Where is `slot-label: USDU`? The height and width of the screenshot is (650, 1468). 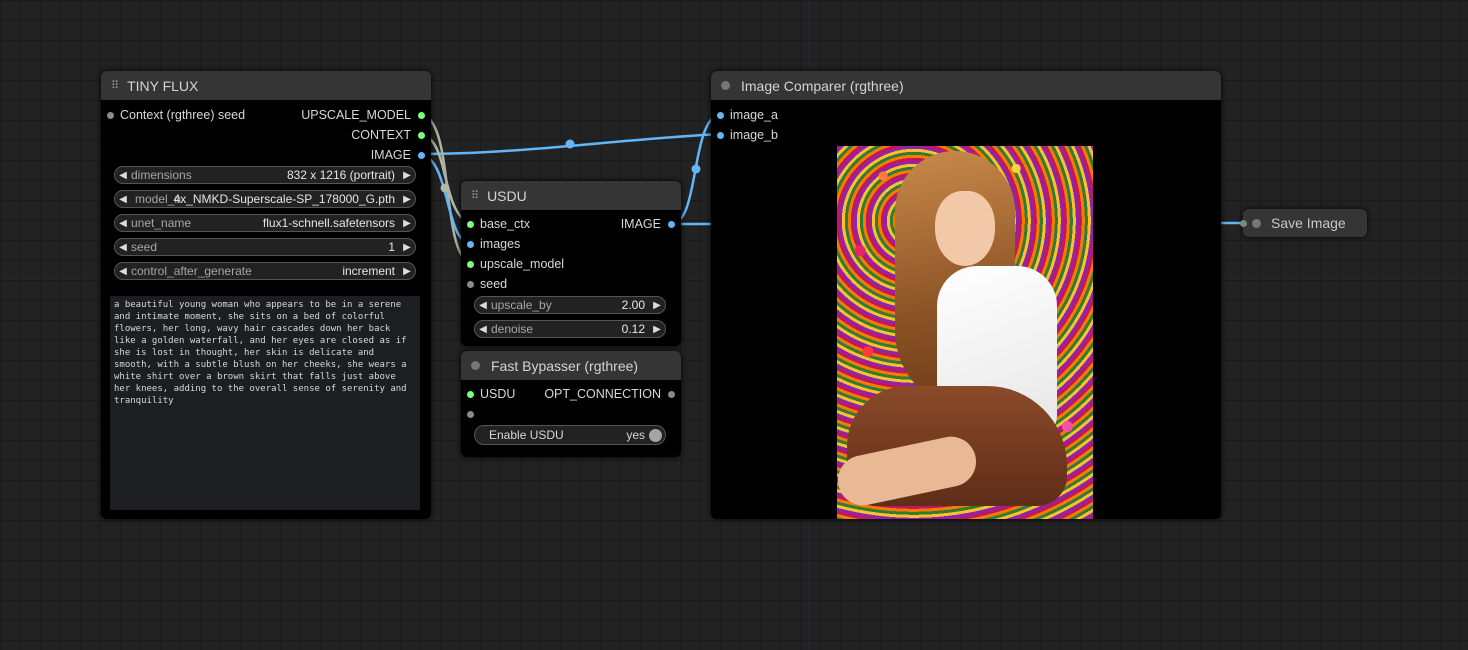
slot-label: USDU is located at coordinates (498, 394).